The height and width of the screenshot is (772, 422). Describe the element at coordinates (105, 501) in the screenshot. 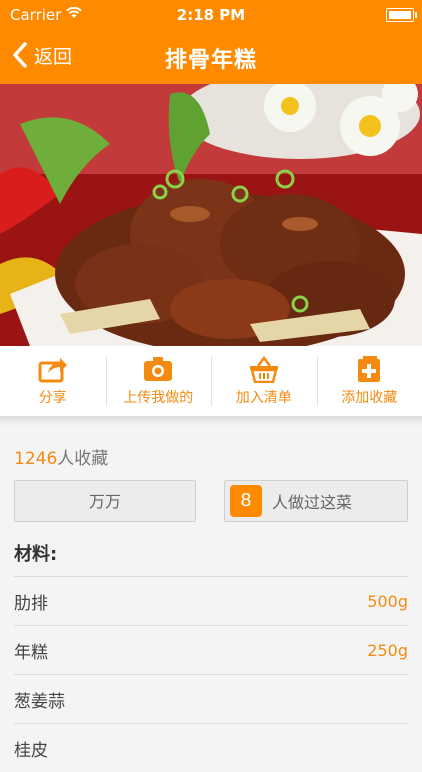

I see `user-name-field: 万万` at that location.